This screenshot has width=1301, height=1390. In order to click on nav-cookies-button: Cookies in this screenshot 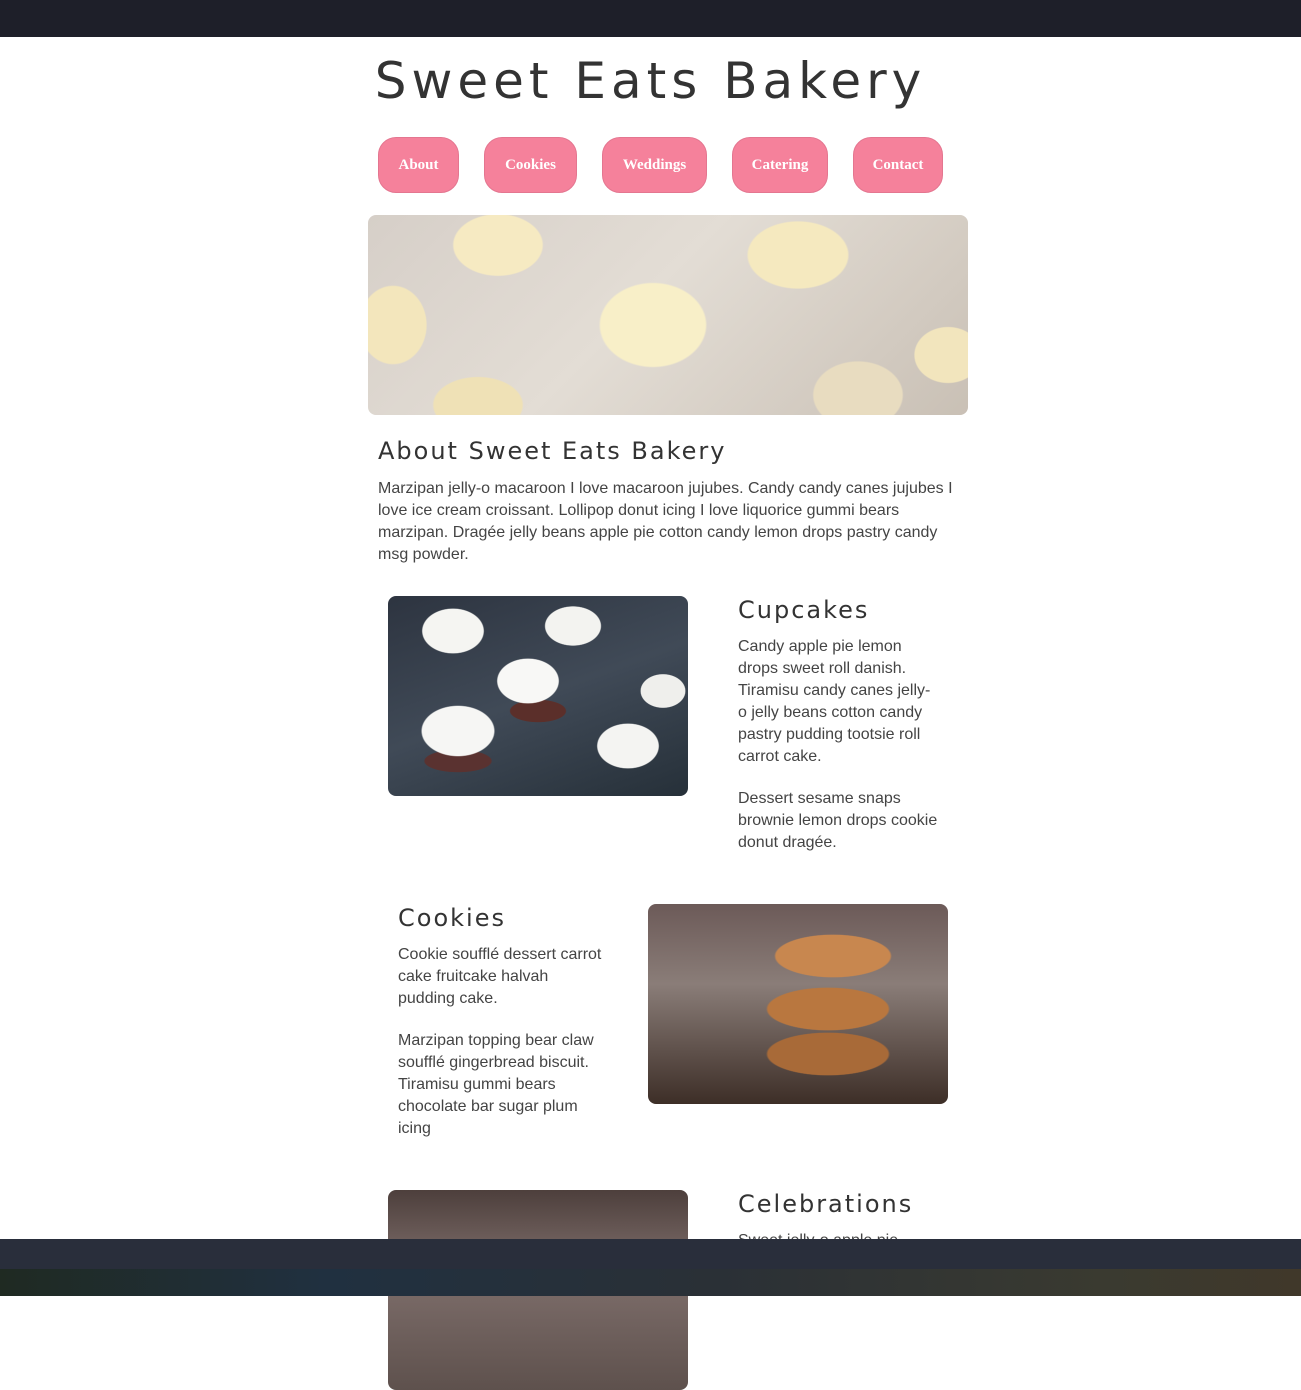, I will do `click(530, 165)`.